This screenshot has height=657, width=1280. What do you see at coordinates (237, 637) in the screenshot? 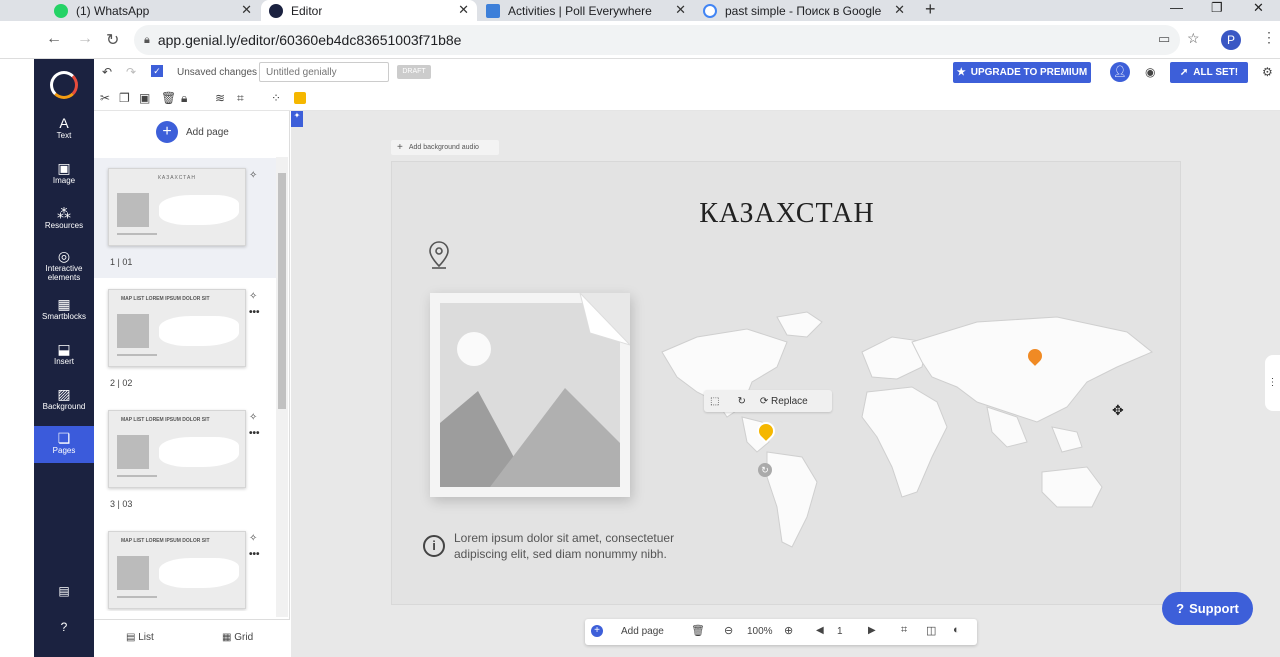
I see `tab-grid: ▦ Grid` at bounding box center [237, 637].